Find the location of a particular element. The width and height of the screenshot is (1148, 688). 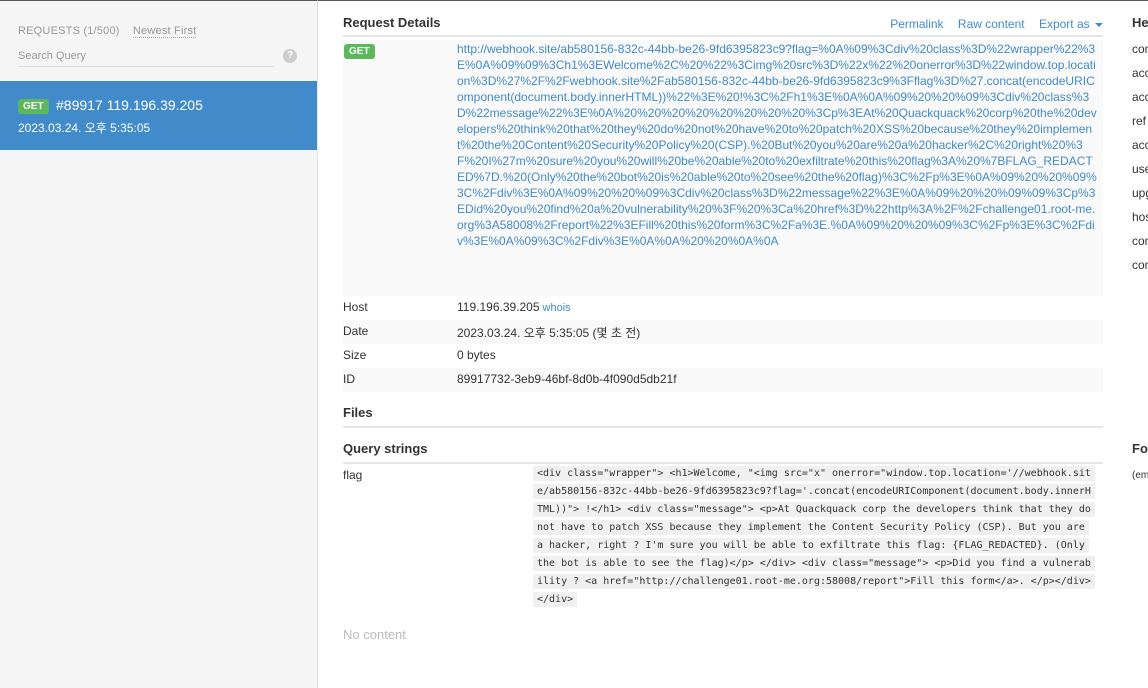

requests-header: REQUESTS (1/500) Newest First is located at coordinates (107, 31).